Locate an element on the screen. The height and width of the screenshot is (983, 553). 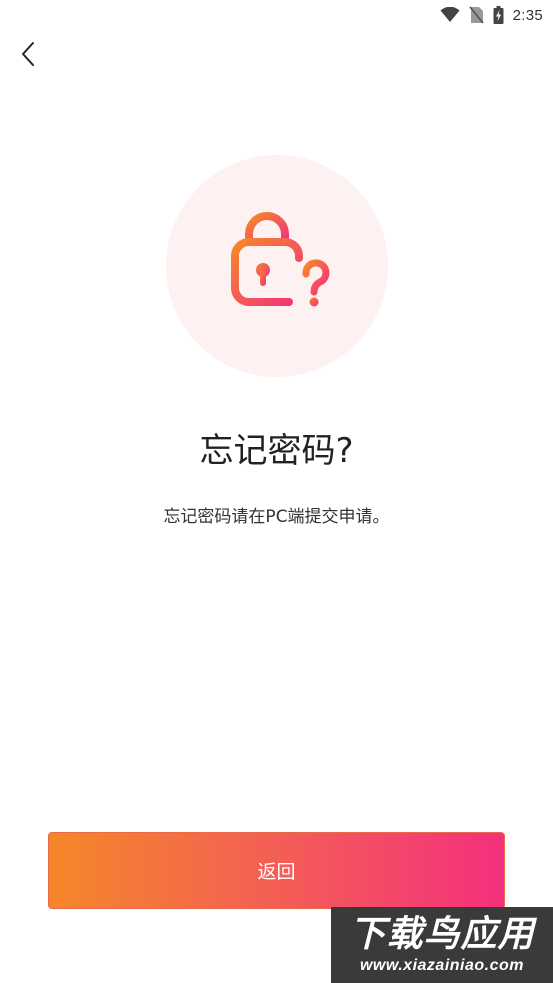
wifi-icon is located at coordinates (450, 15).